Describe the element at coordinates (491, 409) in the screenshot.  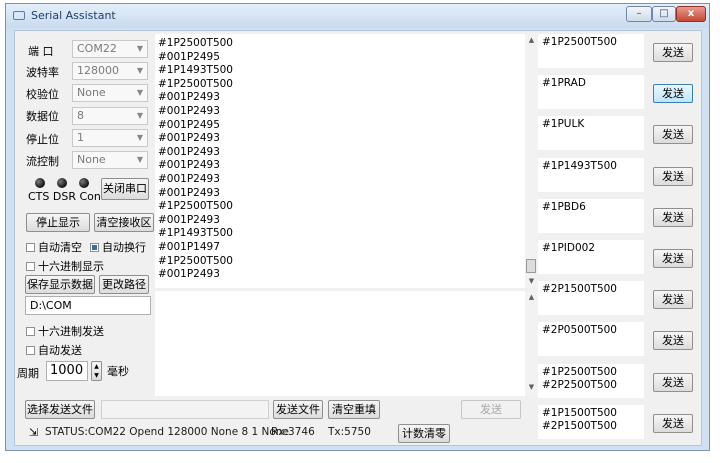
I see `send-button: 发送` at that location.